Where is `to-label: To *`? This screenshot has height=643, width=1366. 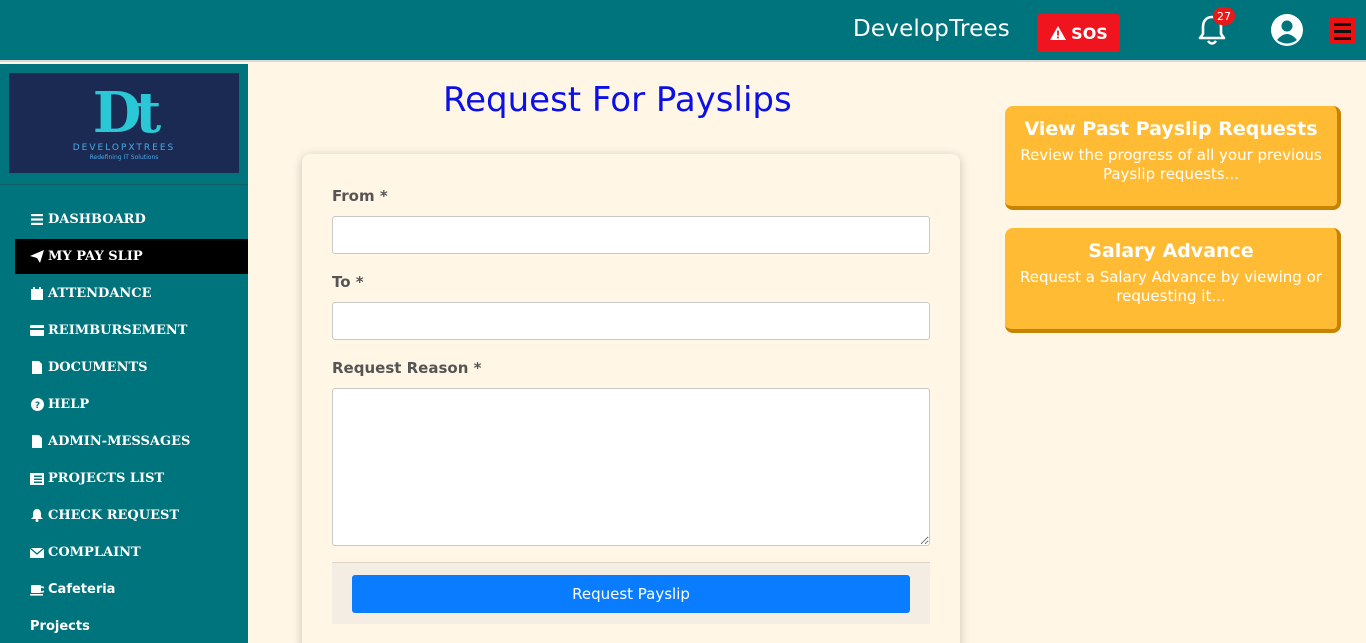 to-label: To * is located at coordinates (348, 282).